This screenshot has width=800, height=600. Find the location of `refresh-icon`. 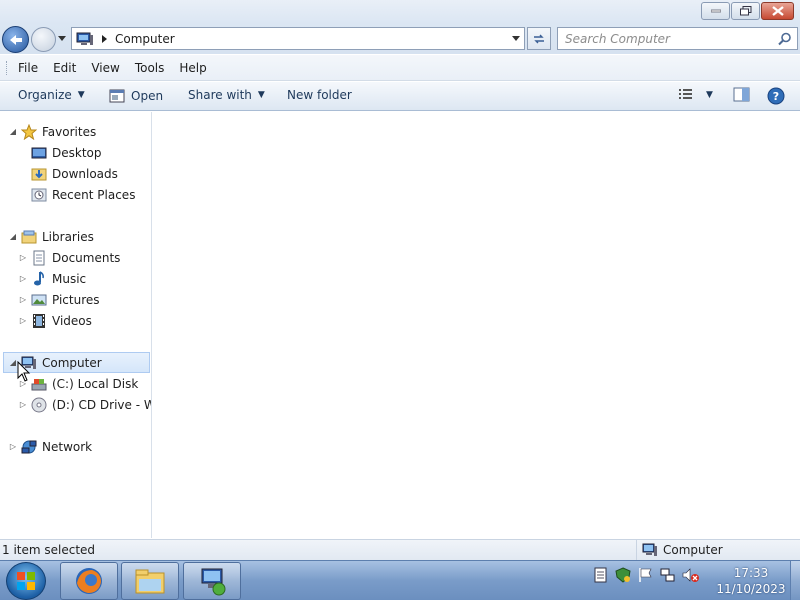

refresh-icon is located at coordinates (539, 38).